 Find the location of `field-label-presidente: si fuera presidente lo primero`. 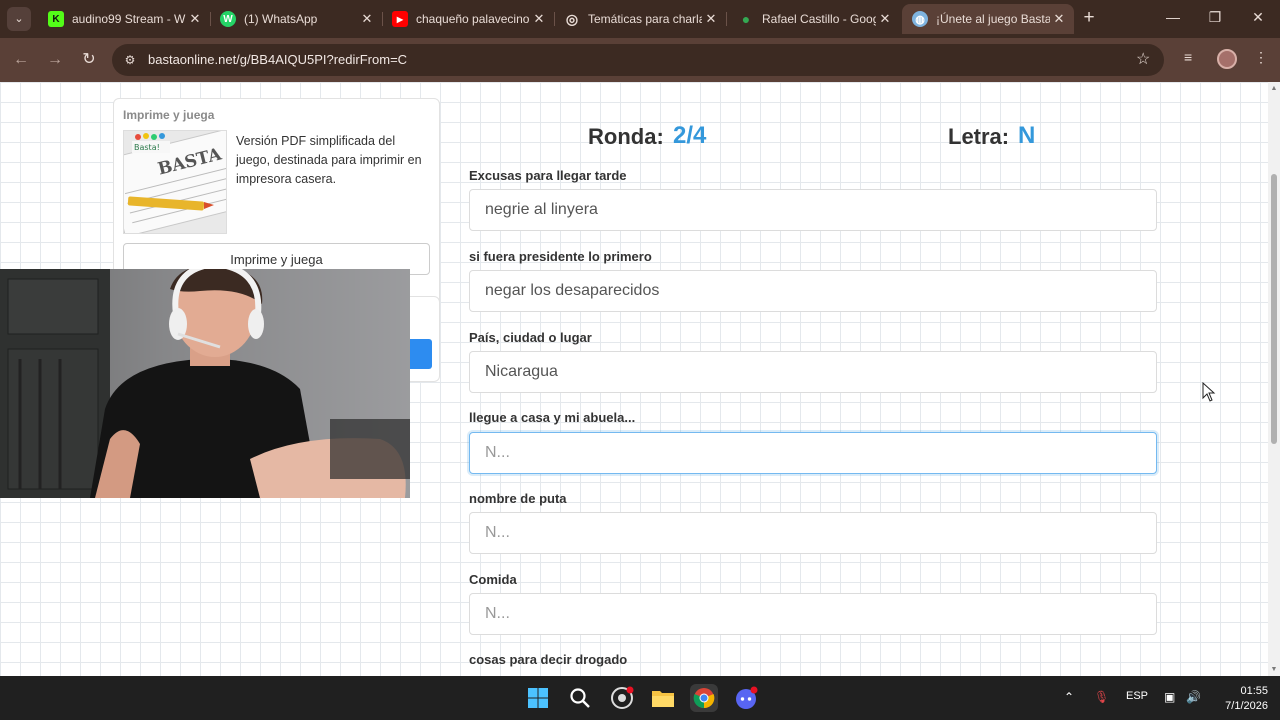

field-label-presidente: si fuera presidente lo primero is located at coordinates (560, 256).